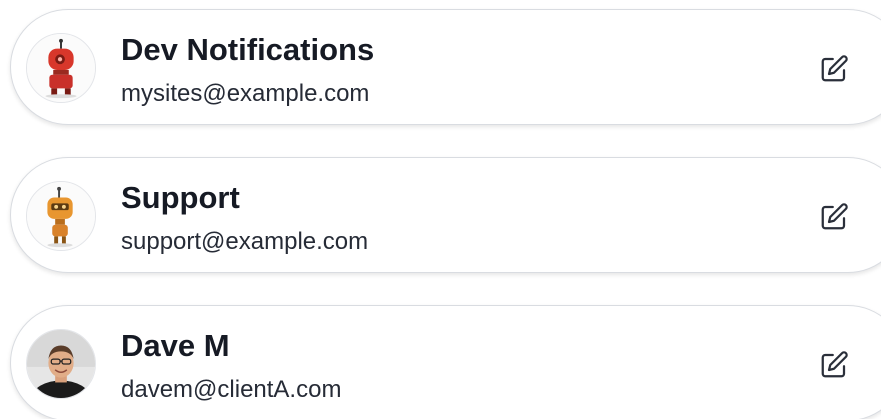 This screenshot has height=419, width=881. I want to click on red-robot-avatar-icon, so click(61, 68).